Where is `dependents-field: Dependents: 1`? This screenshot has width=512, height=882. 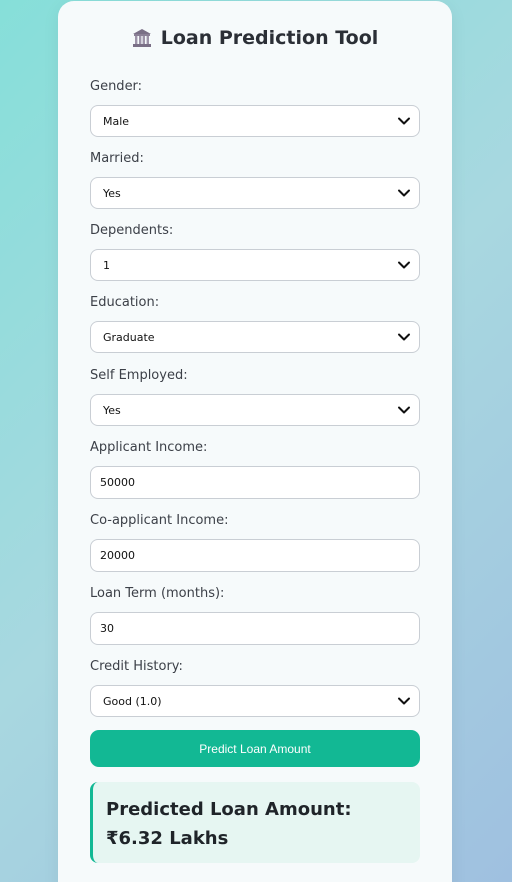
dependents-field: Dependents: 1 is located at coordinates (255, 251).